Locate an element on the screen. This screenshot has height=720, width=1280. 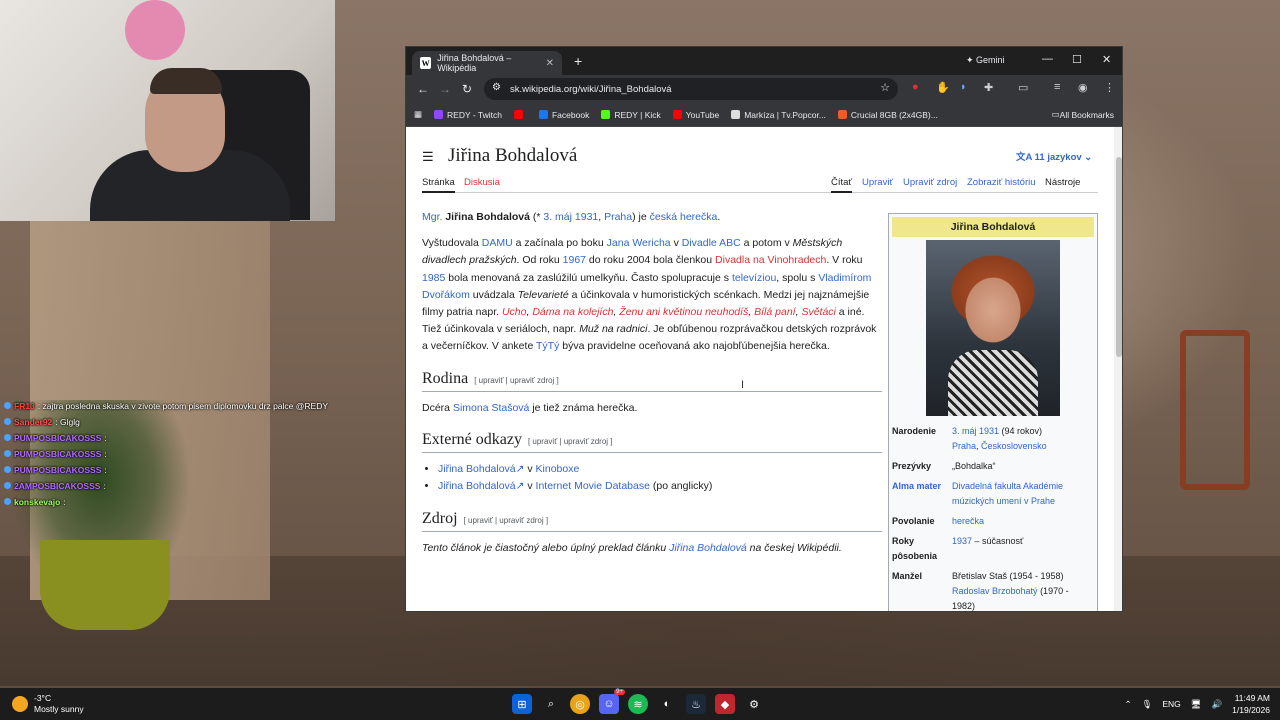
infobox-link: herečka is located at coordinates (968, 521).